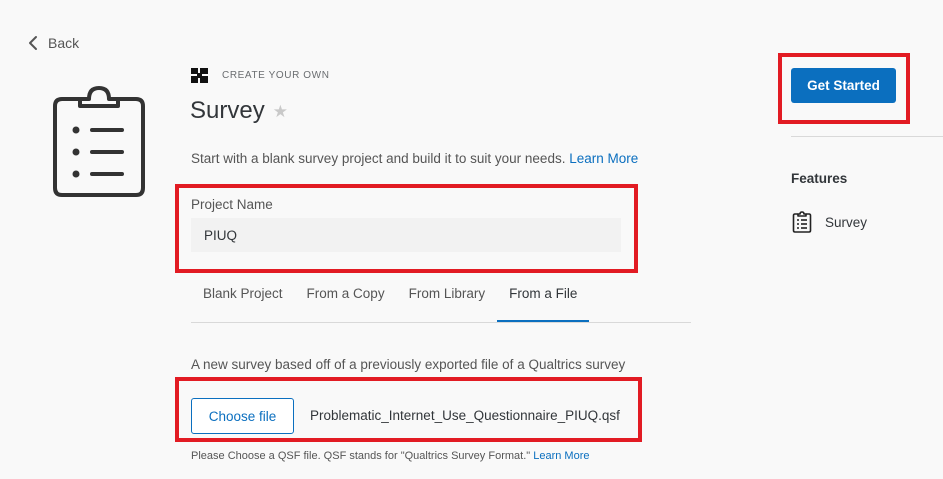 This screenshot has height=479, width=943. What do you see at coordinates (867, 136) in the screenshot?
I see `sidebar-divider` at bounding box center [867, 136].